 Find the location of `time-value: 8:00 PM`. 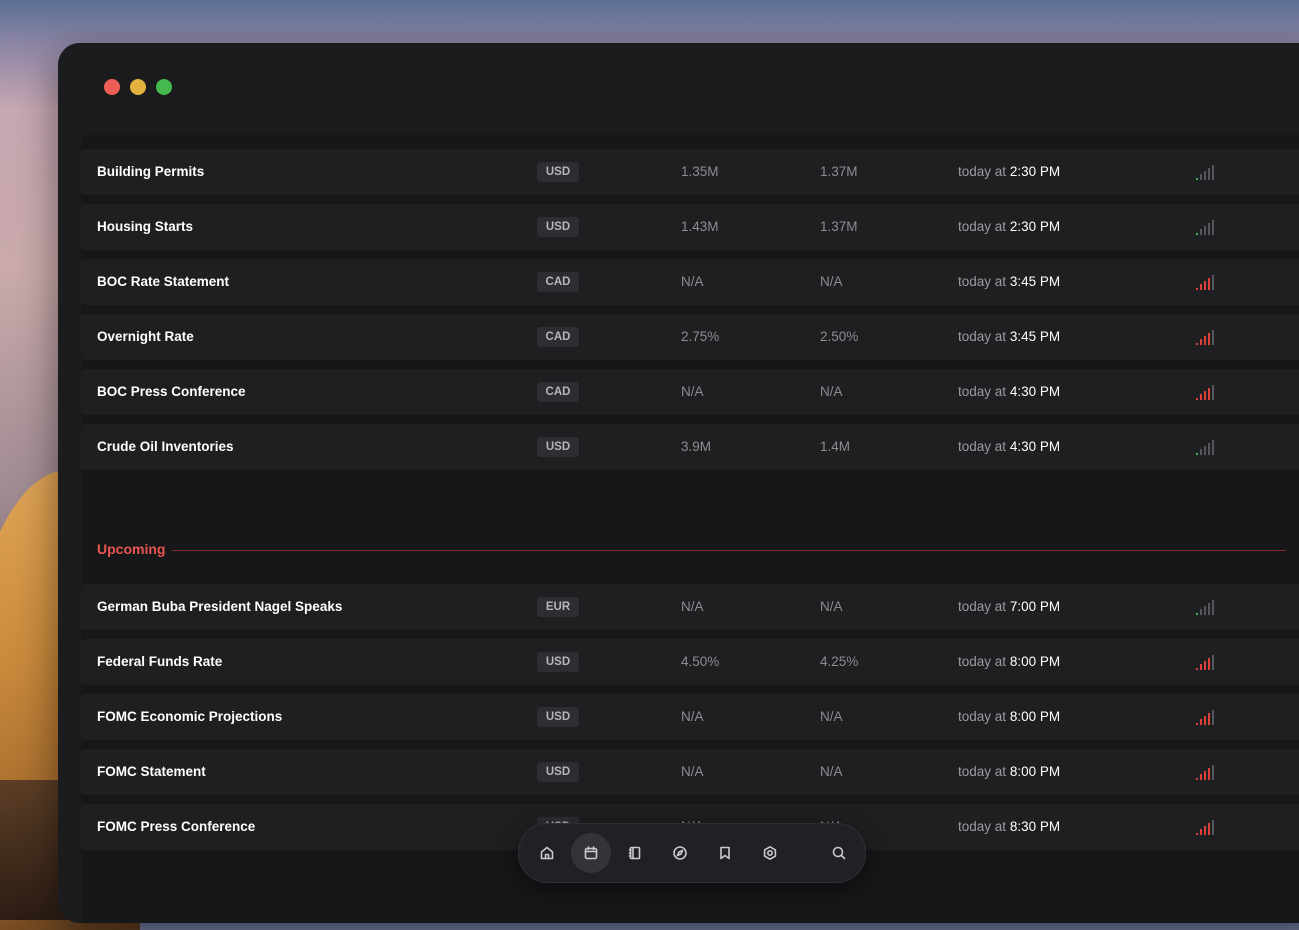

time-value: 8:00 PM is located at coordinates (1035, 661).